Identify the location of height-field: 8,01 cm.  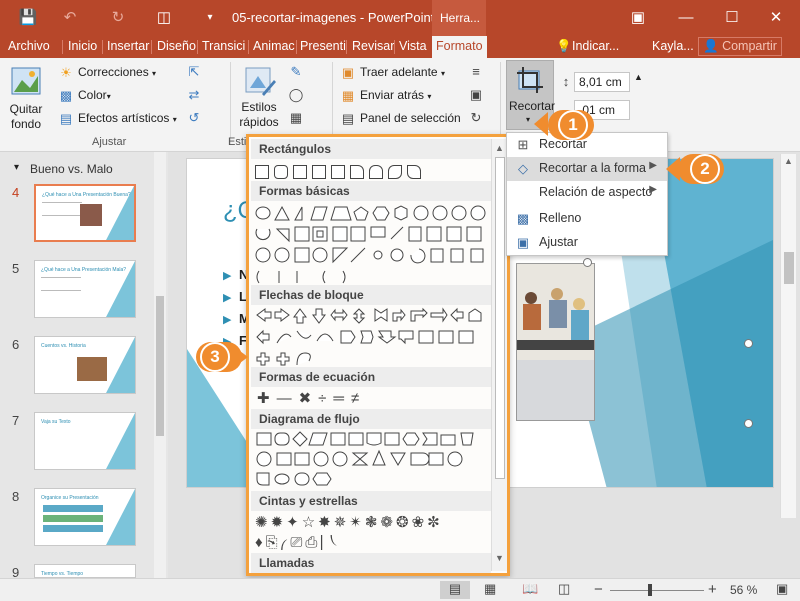
(602, 82).